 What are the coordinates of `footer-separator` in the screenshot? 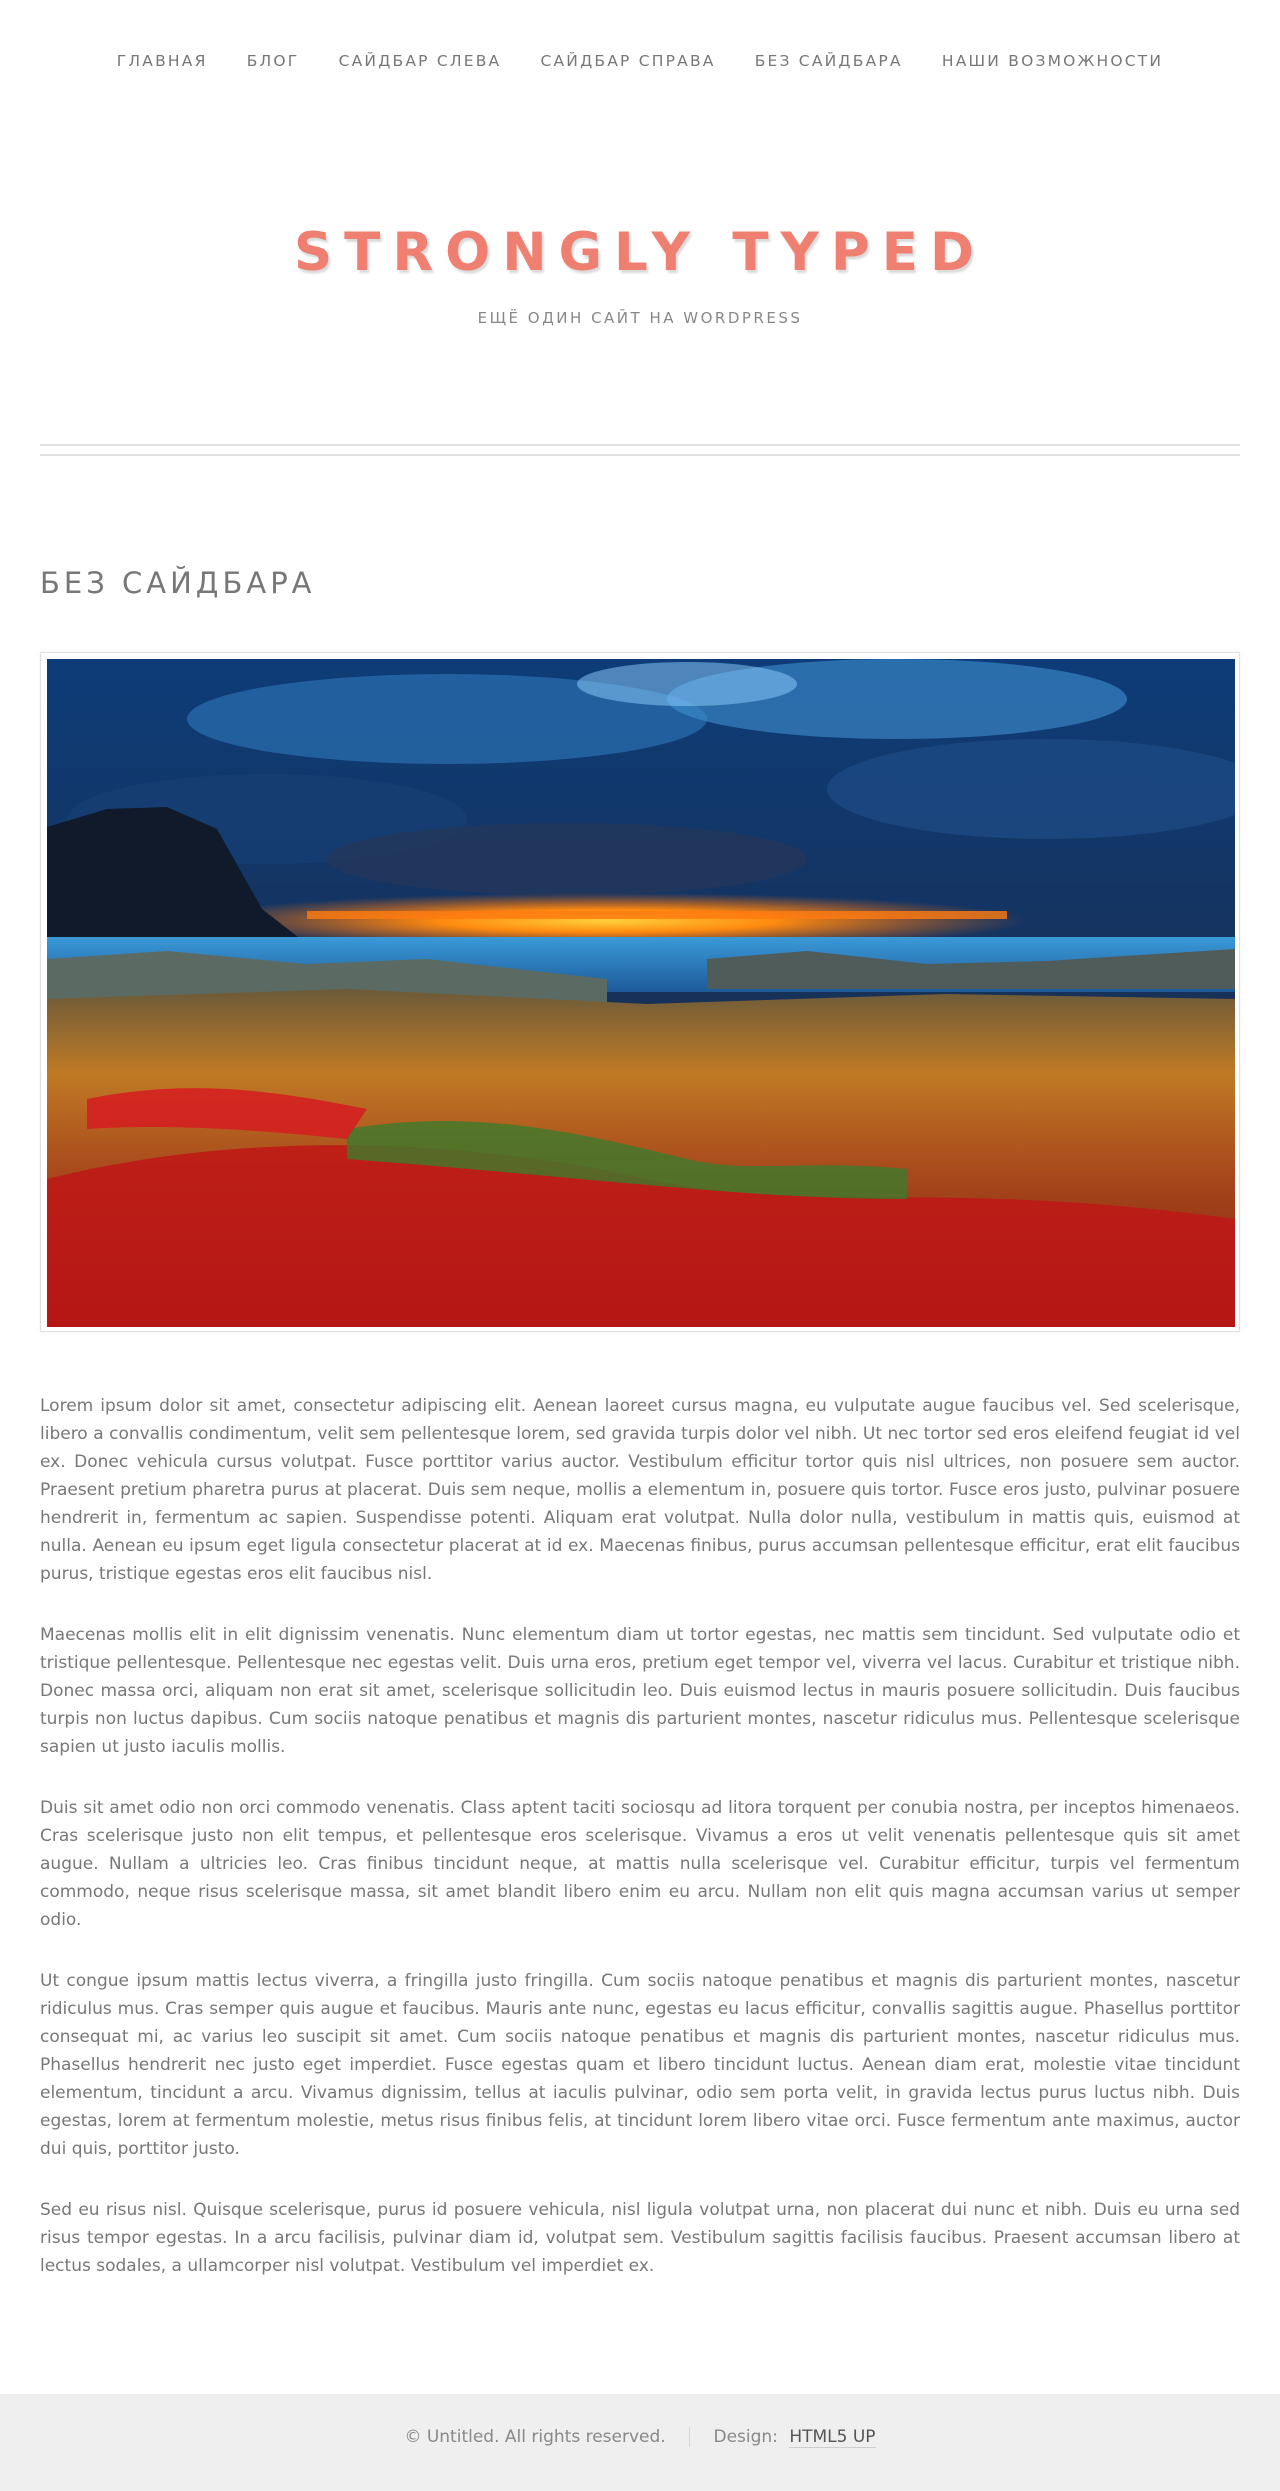 It's located at (690, 2437).